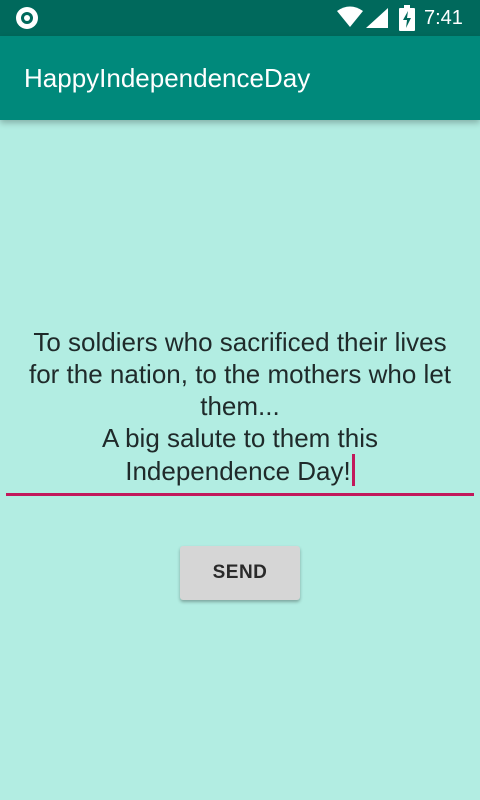  I want to click on message-line-last: Independence Day!, so click(240, 470).